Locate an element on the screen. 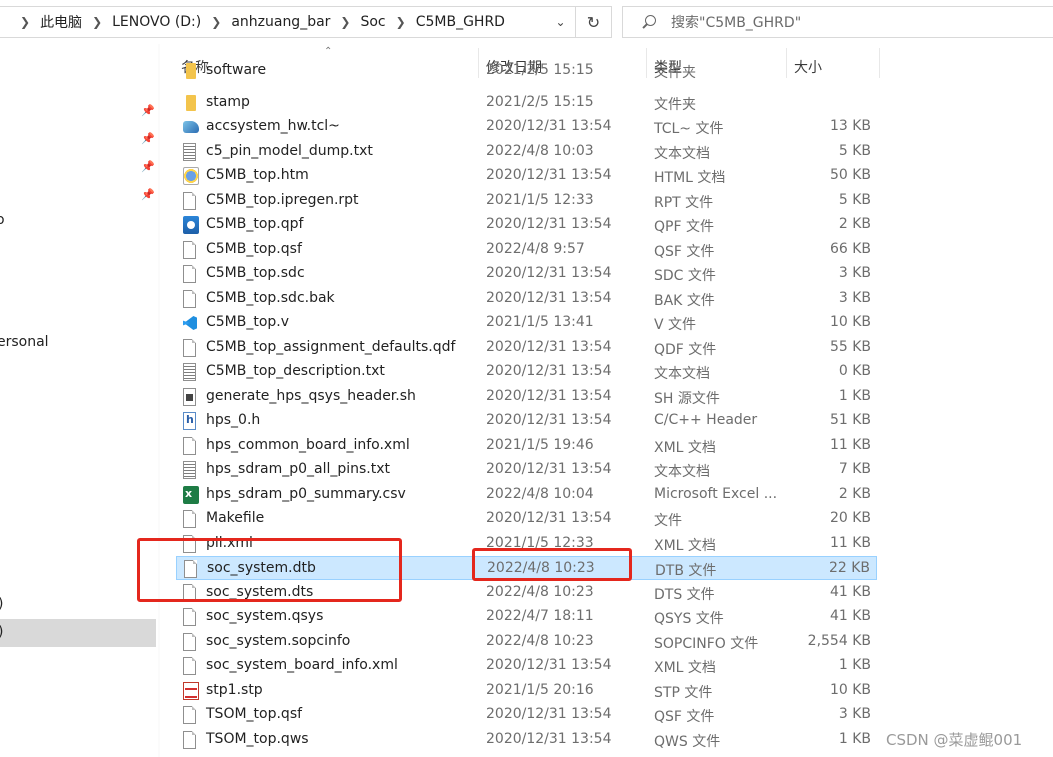  file-name: accsystem_hw.tcl~ is located at coordinates (273, 126).